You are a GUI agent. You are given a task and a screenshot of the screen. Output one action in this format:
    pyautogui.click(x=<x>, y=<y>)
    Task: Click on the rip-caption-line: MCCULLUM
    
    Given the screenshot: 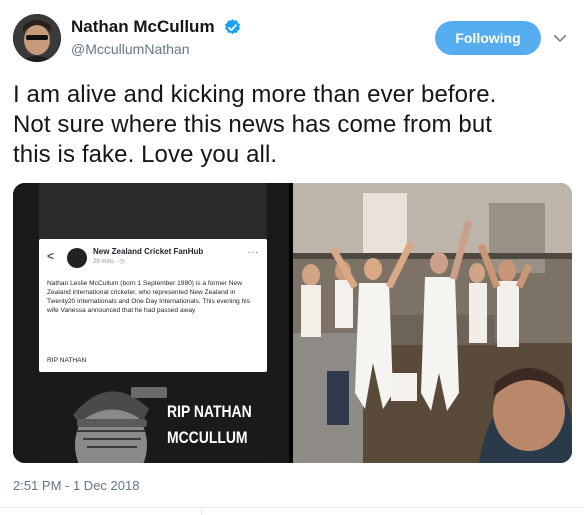 What is the action you would take?
    pyautogui.click(x=207, y=437)
    